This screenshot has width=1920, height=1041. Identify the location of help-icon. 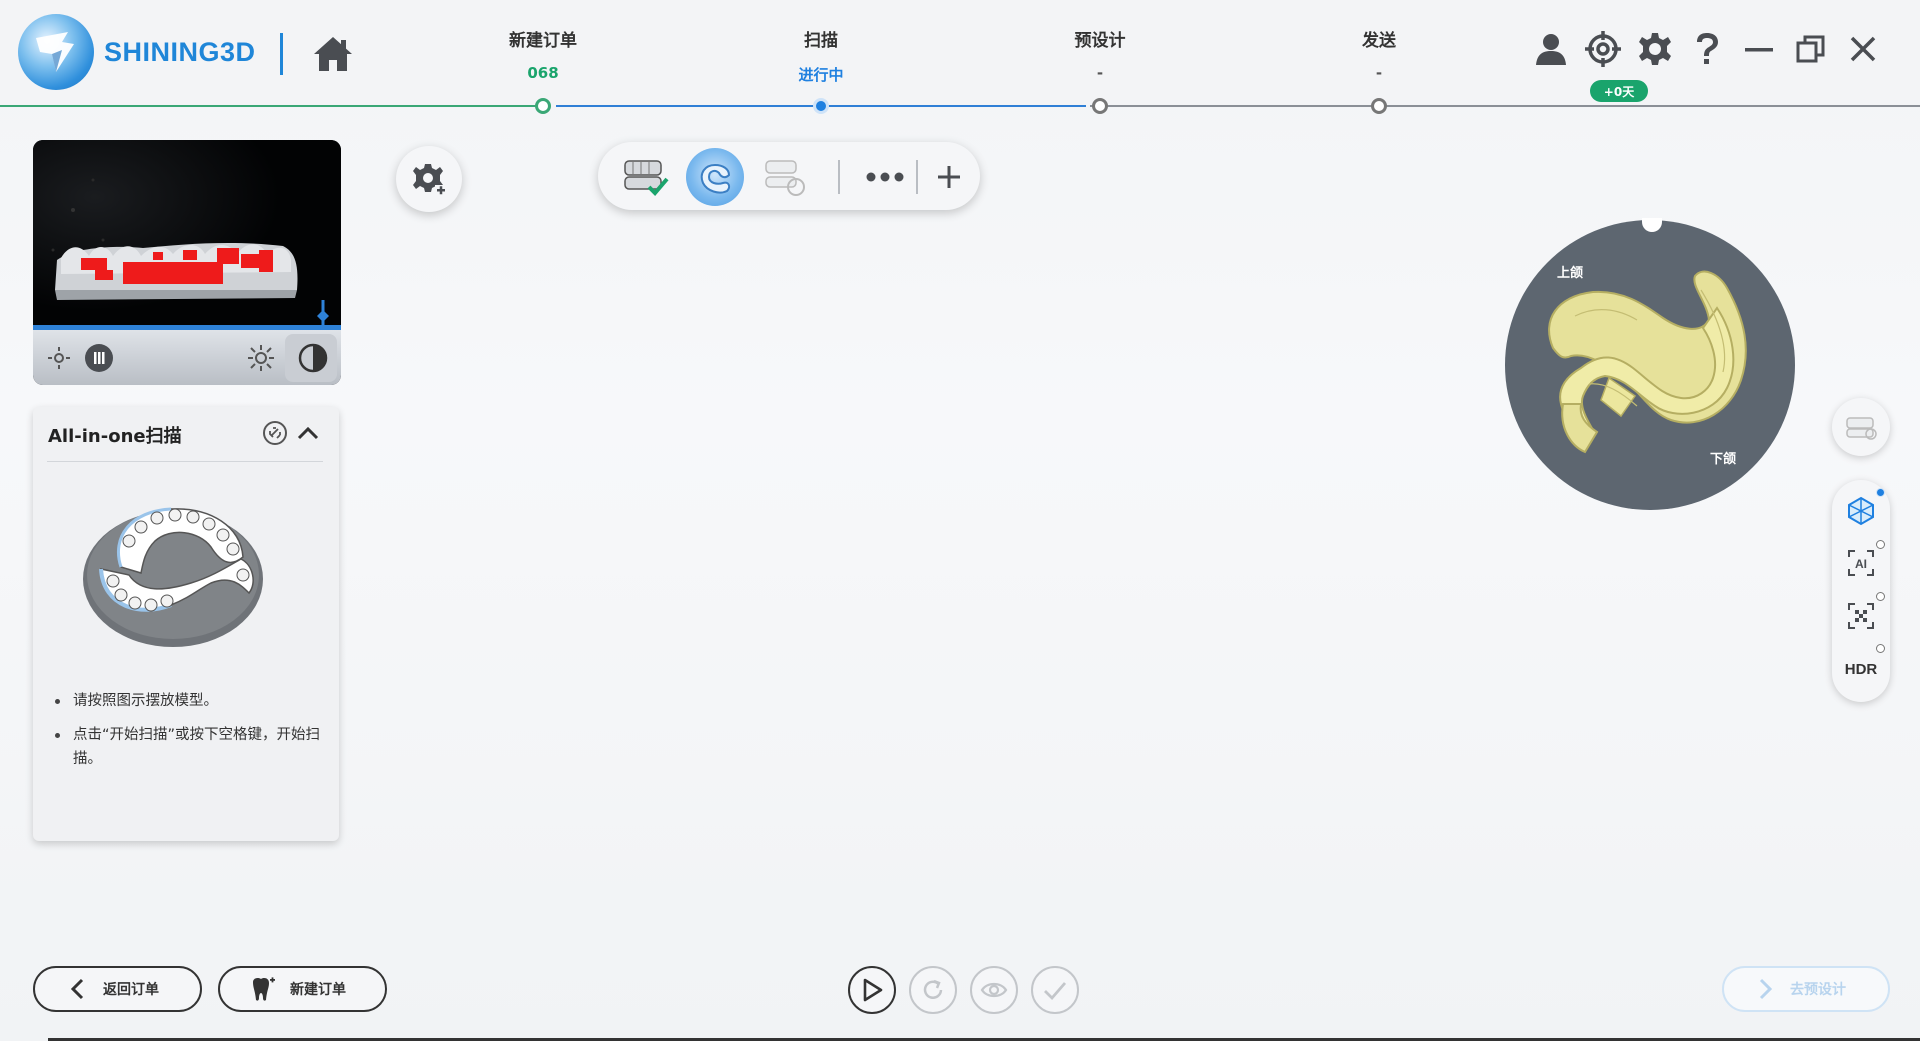
(1707, 48).